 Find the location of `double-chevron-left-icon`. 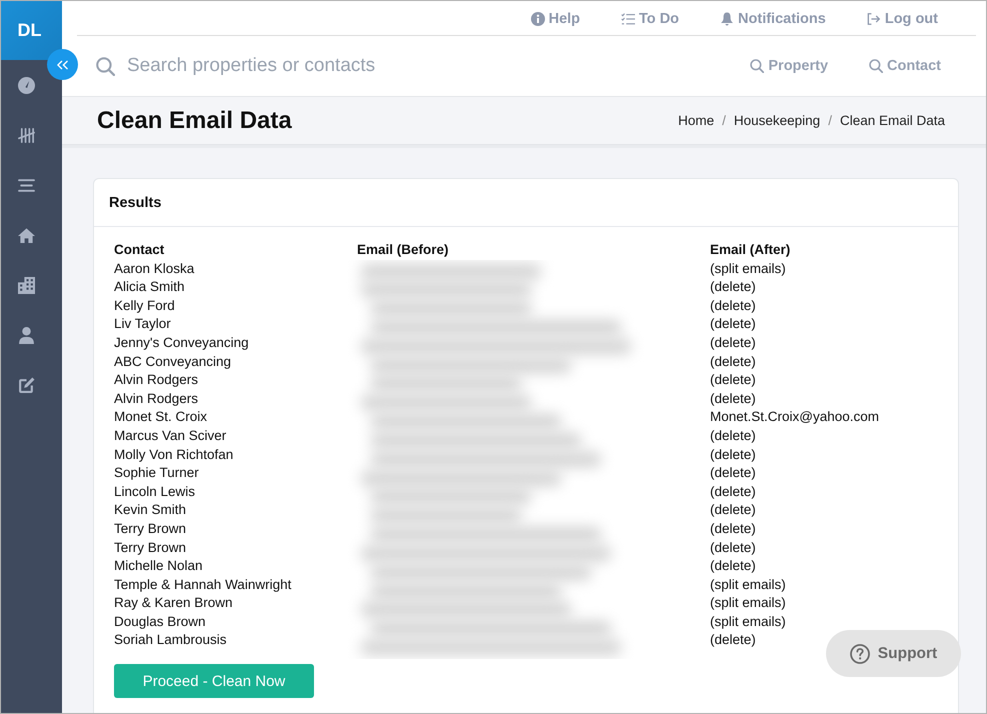

double-chevron-left-icon is located at coordinates (62, 65).